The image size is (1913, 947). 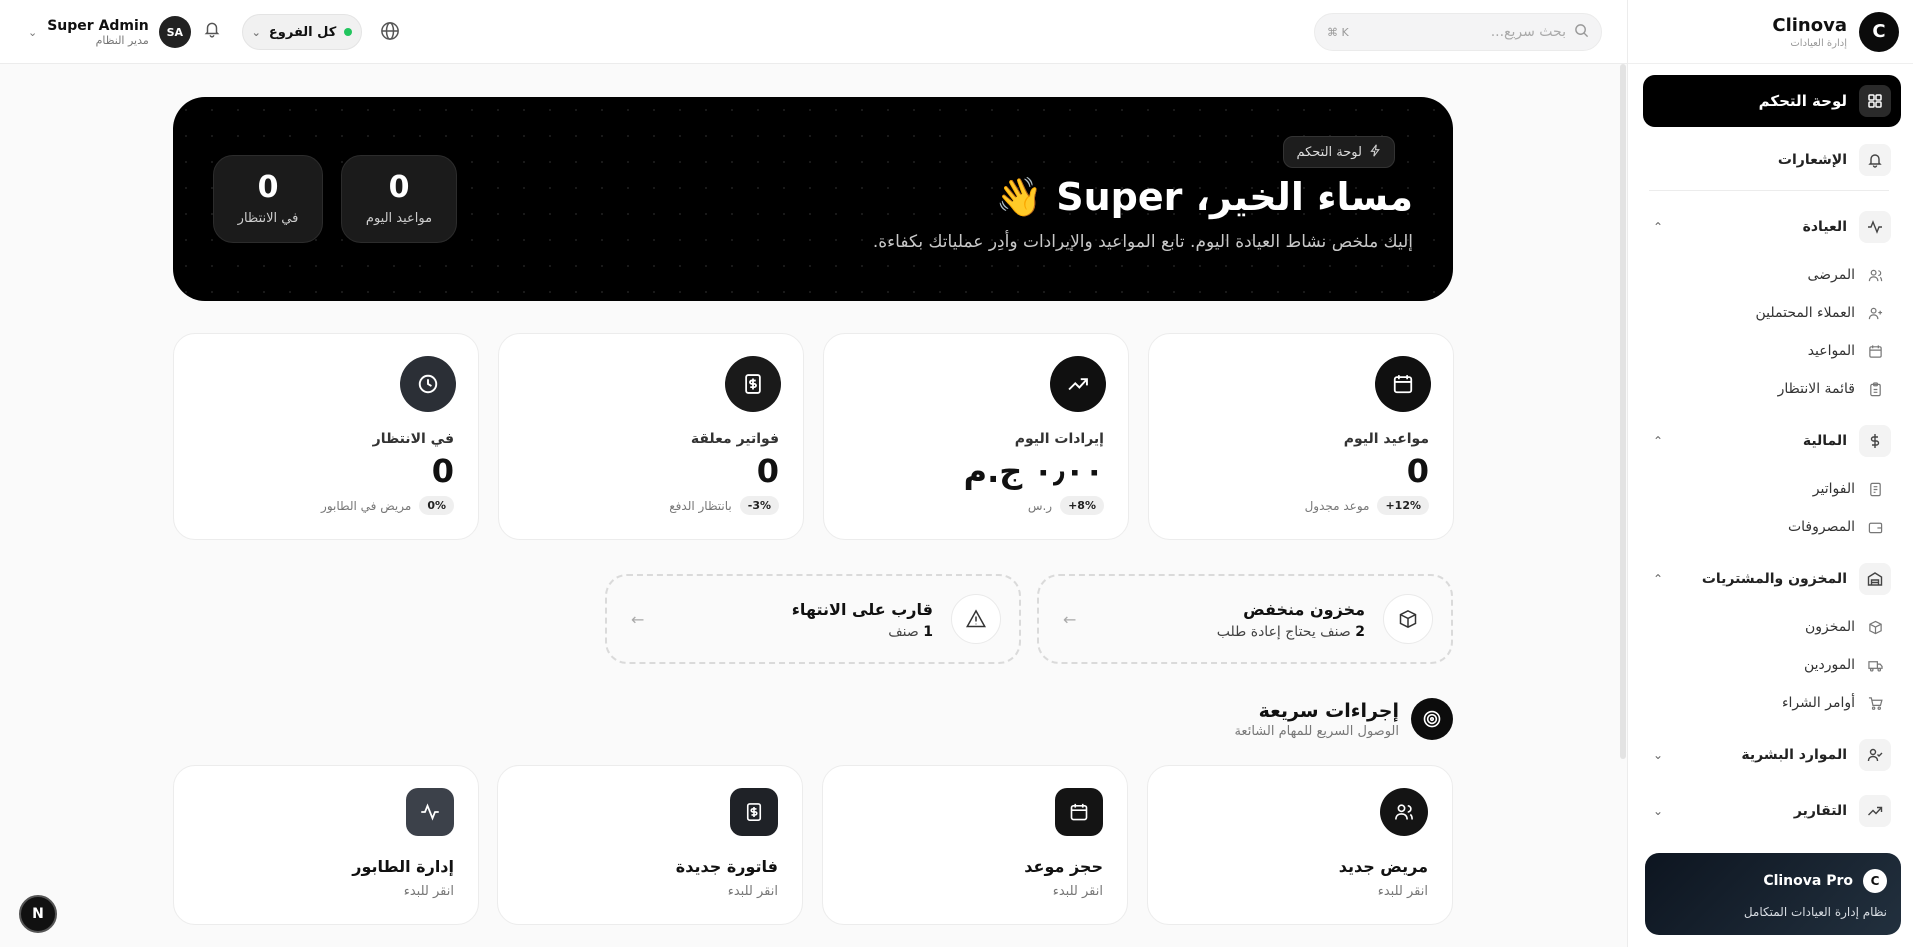 I want to click on stat-label: مواعيد اليوم, so click(x=1386, y=439).